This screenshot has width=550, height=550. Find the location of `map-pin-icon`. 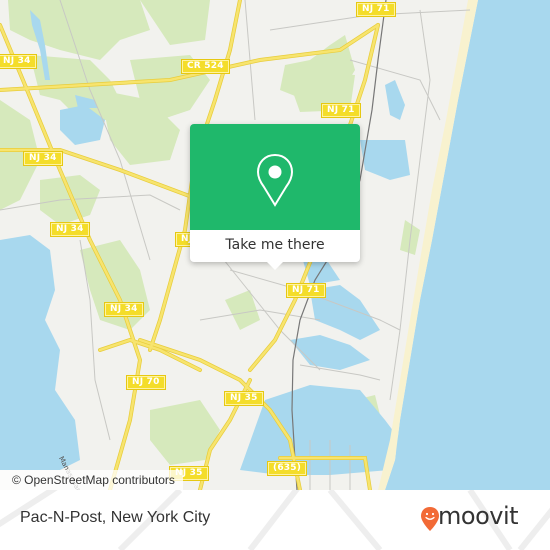

map-pin-icon is located at coordinates (275, 180).